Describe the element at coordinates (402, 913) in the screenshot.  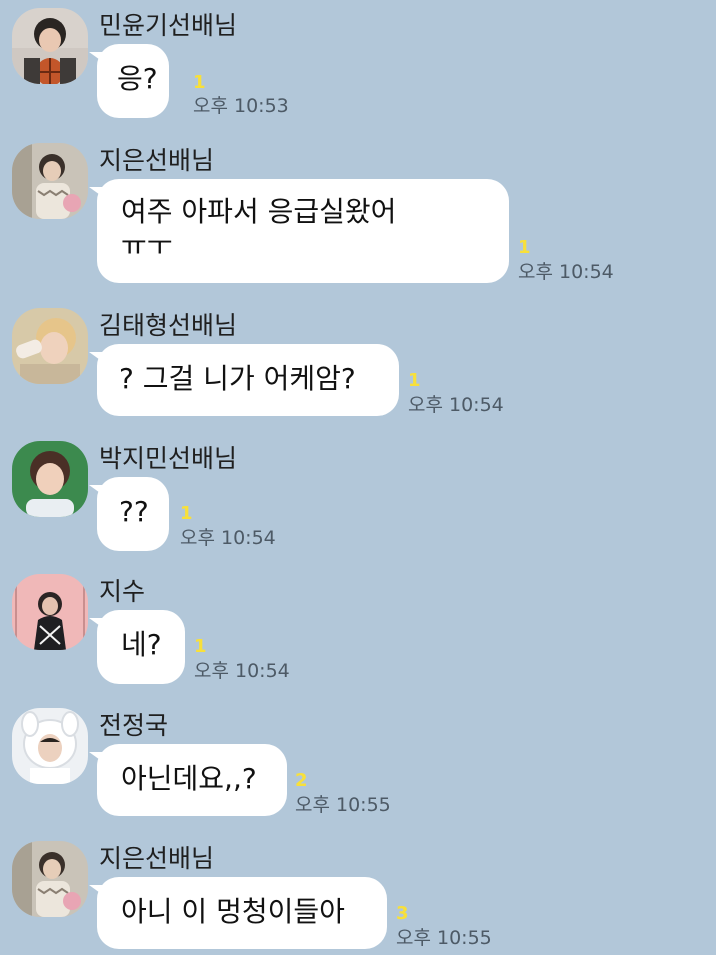
I see `unread-count: 3` at that location.